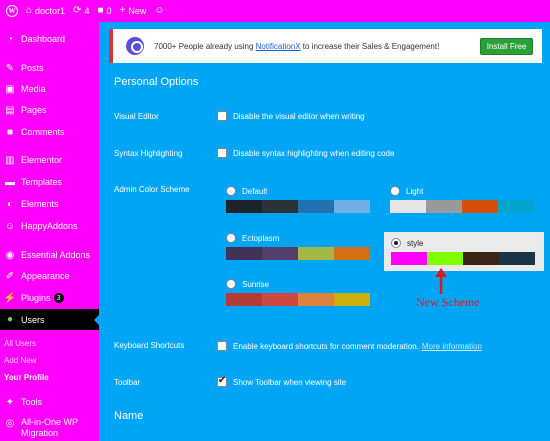 The height and width of the screenshot is (441, 550). Describe the element at coordinates (452, 346) in the screenshot. I see `more-information-link: More information` at that location.